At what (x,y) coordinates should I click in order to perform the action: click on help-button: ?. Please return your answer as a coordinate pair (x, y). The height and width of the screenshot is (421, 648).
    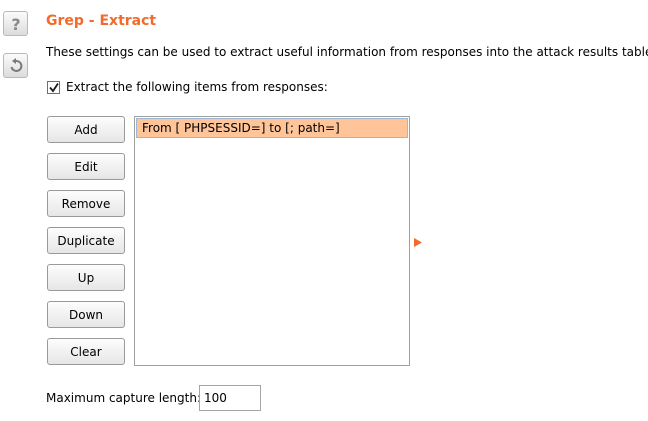
    Looking at the image, I should click on (15, 23).